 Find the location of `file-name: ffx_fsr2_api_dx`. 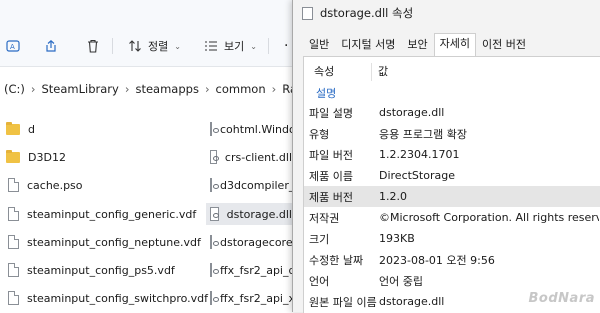

file-name: ffx_fsr2_api_dx is located at coordinates (256, 270).